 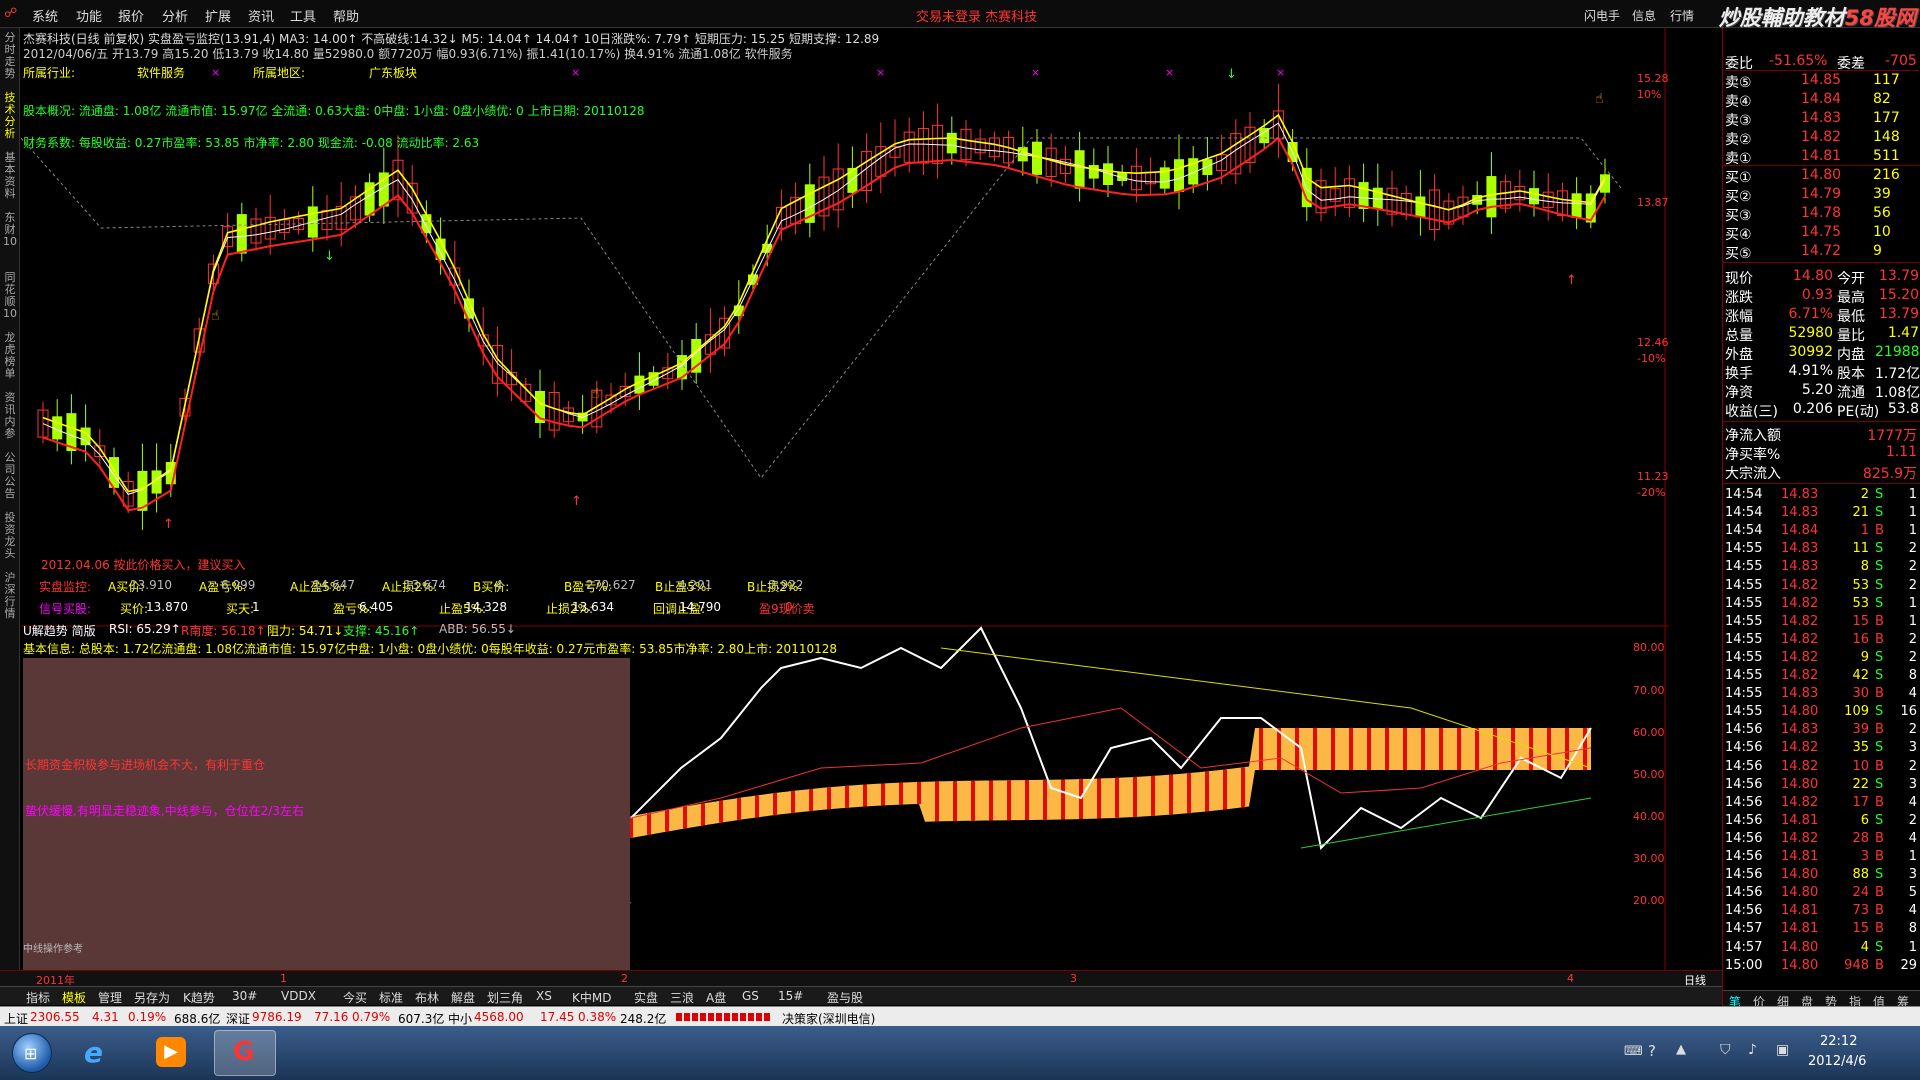 I want to click on buy-level: 买① 14.80 216, so click(x=1822, y=176).